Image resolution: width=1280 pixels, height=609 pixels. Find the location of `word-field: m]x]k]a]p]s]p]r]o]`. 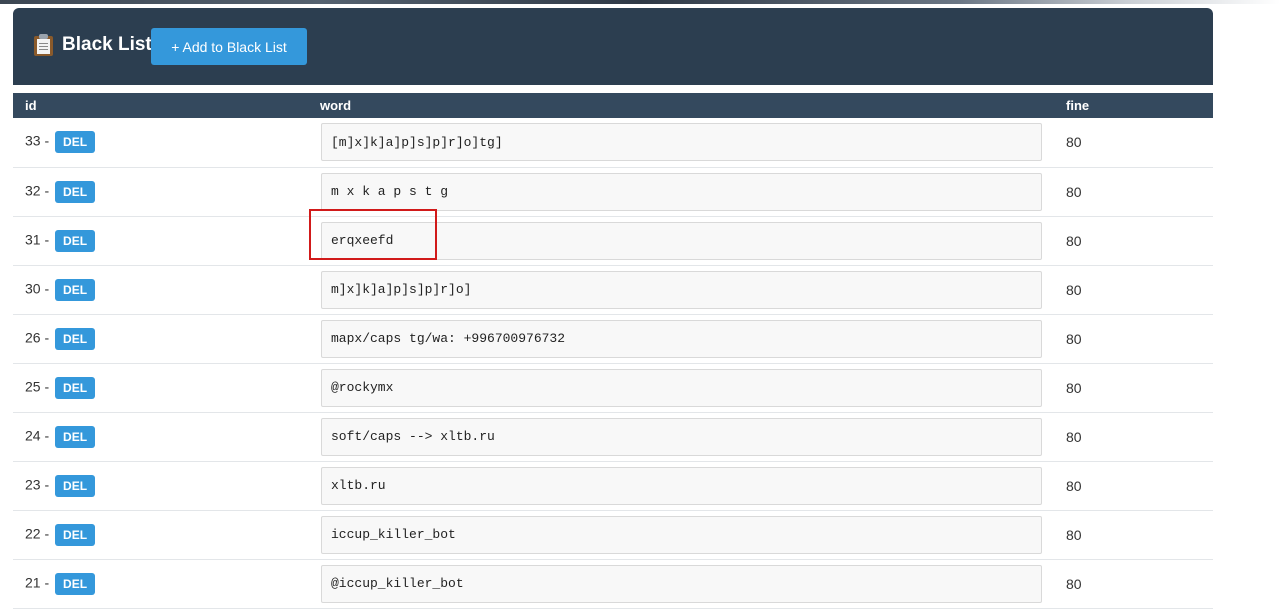

word-field: m]x]k]a]p]s]p]r]o] is located at coordinates (681, 289).